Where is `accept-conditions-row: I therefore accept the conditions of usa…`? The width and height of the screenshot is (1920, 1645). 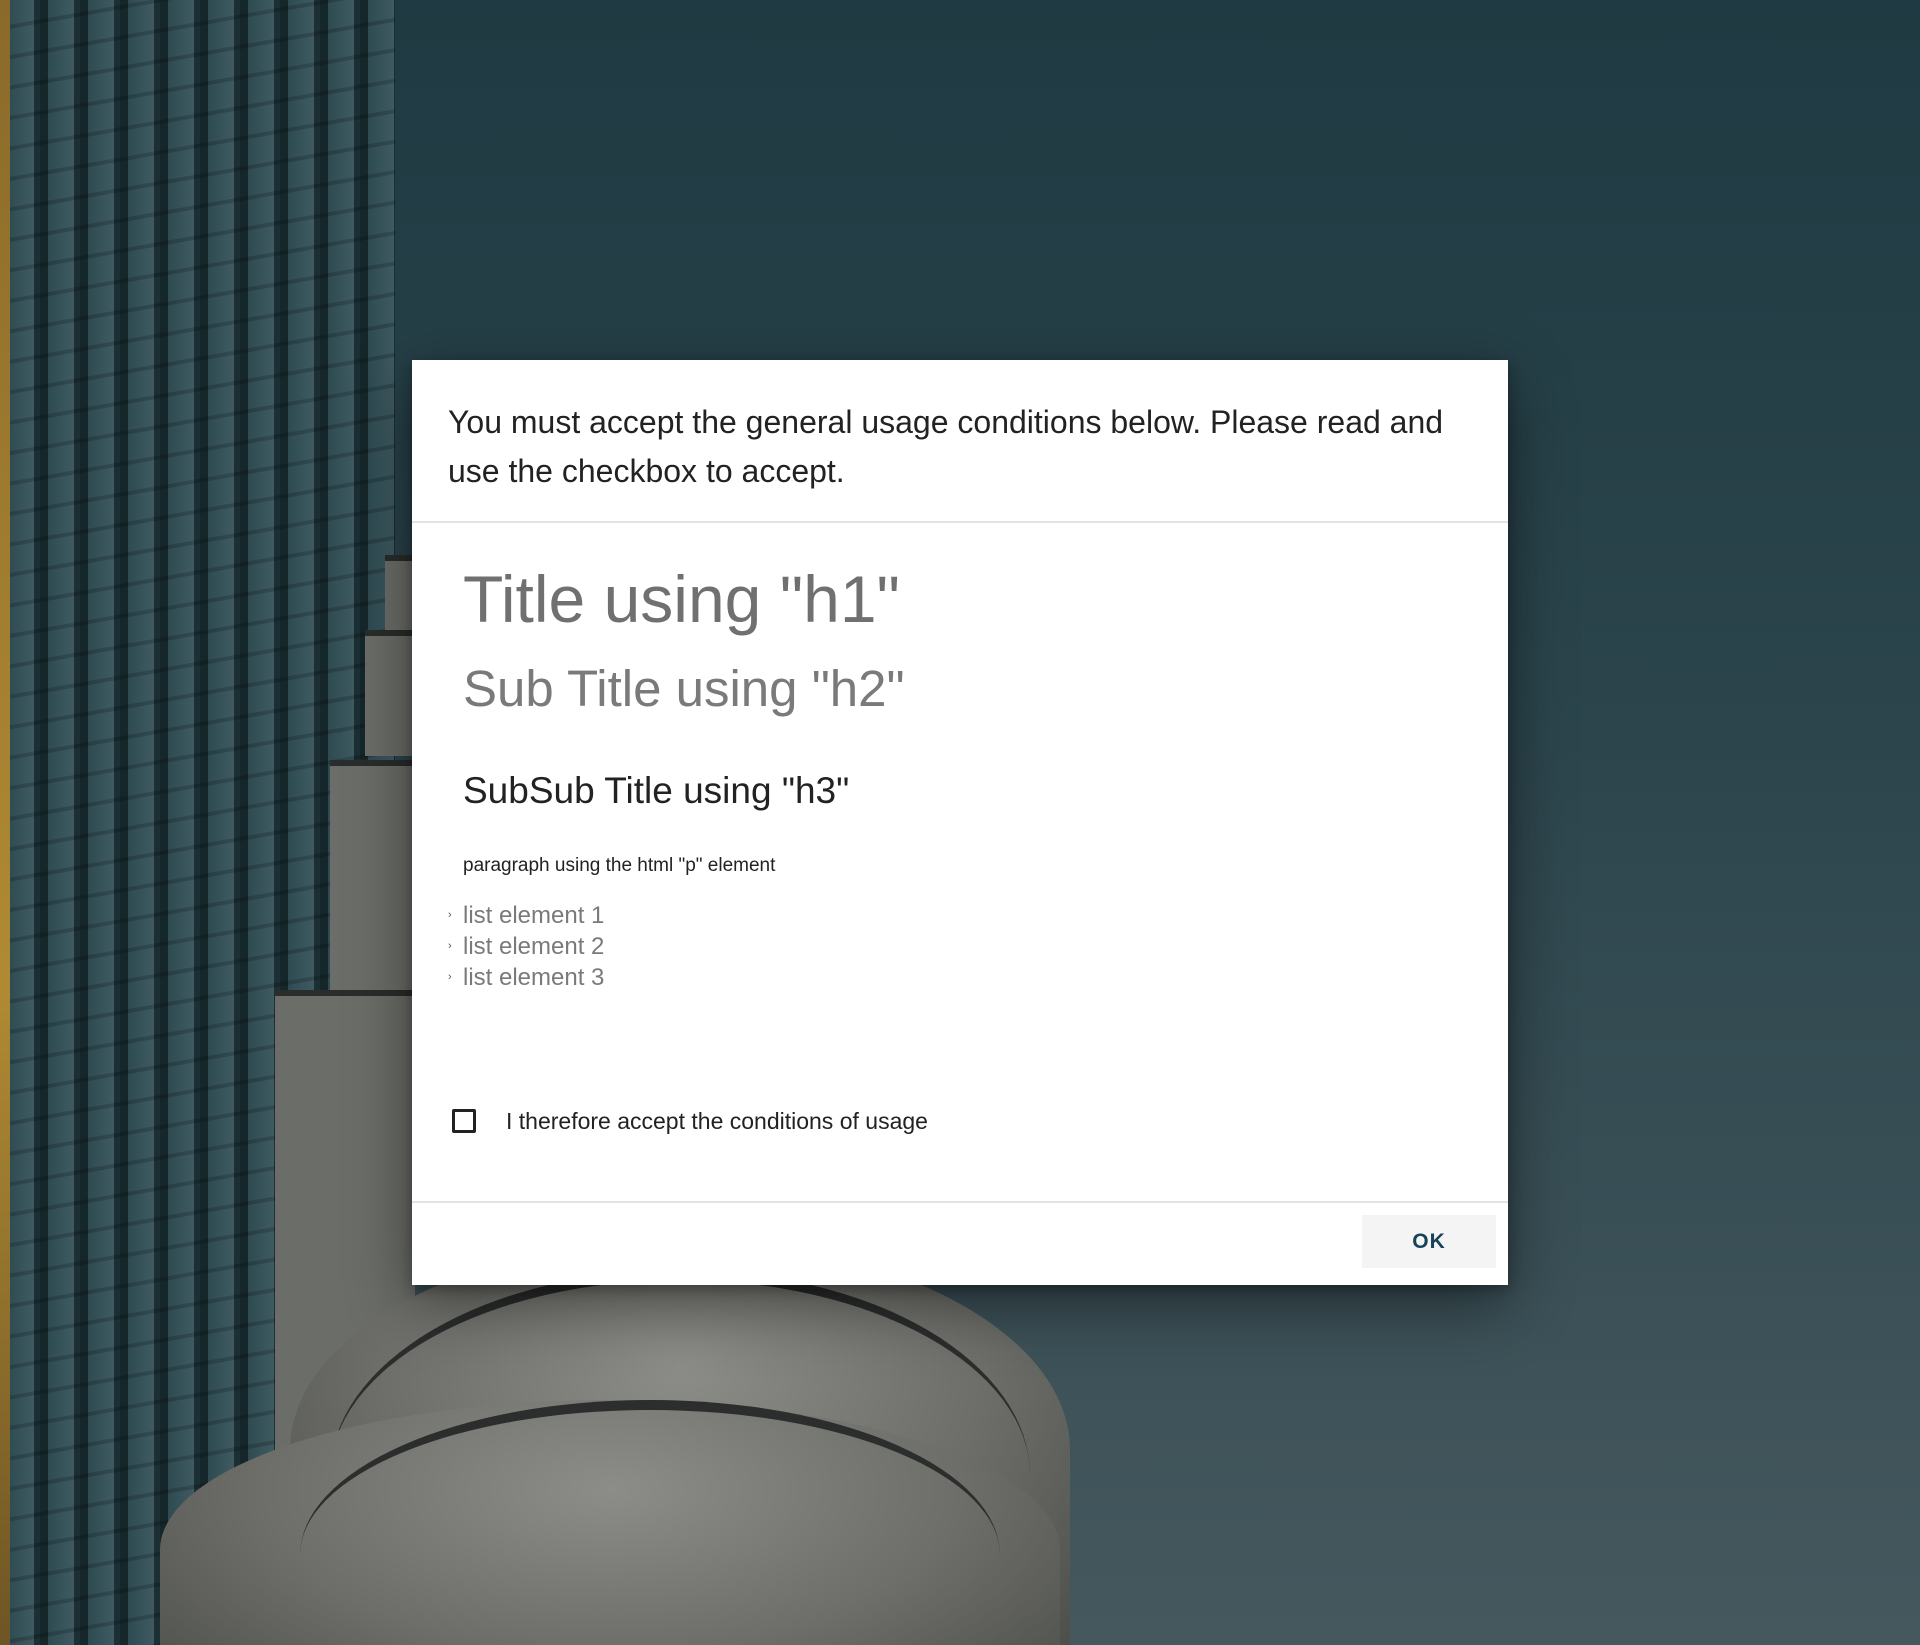 accept-conditions-row: I therefore accept the conditions of usa… is located at coordinates (690, 1121).